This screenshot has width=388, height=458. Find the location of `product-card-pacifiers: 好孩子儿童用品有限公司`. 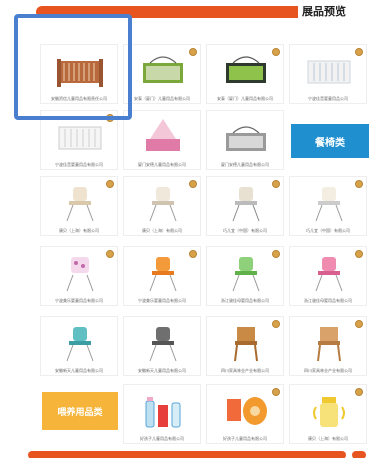

product-card-pacifiers: 好孩子儿童用品有限公司 is located at coordinates (245, 414).